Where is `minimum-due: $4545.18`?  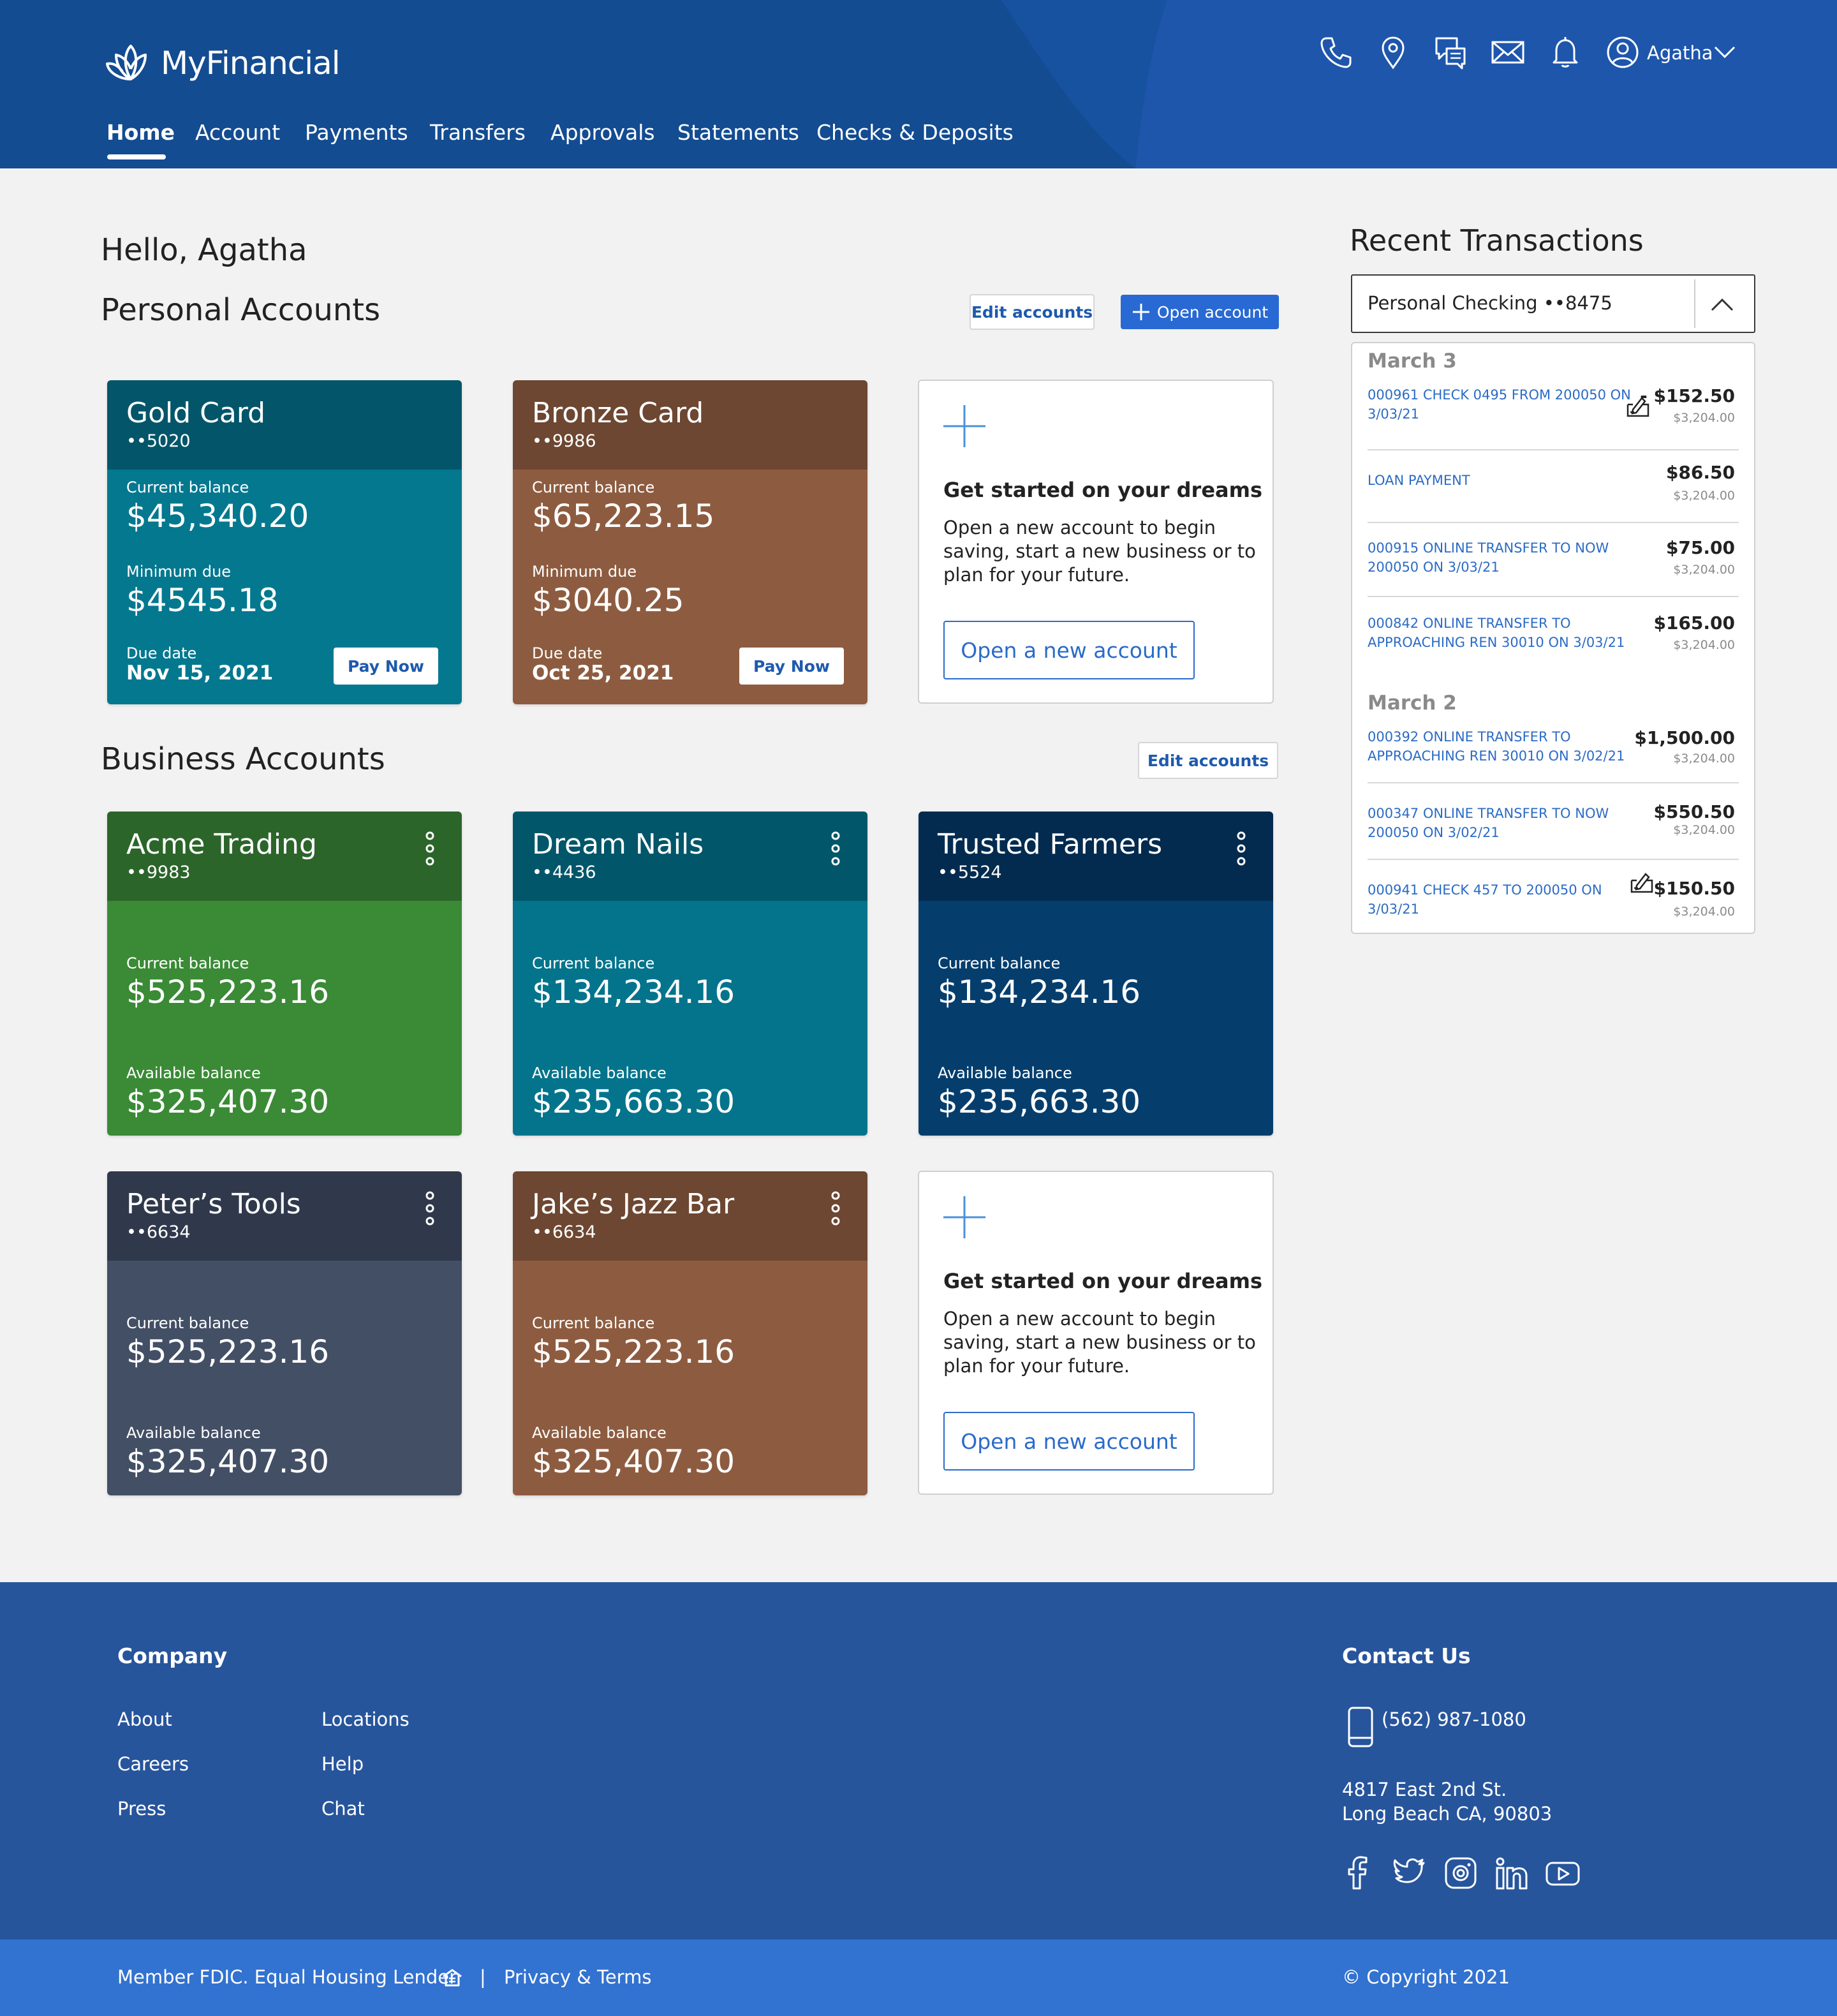 minimum-due: $4545.18 is located at coordinates (202, 600).